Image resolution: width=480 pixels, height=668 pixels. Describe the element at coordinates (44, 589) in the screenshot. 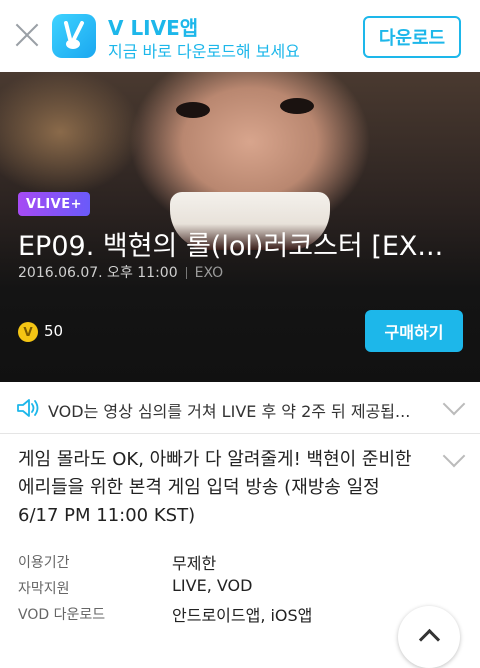

I see `info-label: 자막지원` at that location.